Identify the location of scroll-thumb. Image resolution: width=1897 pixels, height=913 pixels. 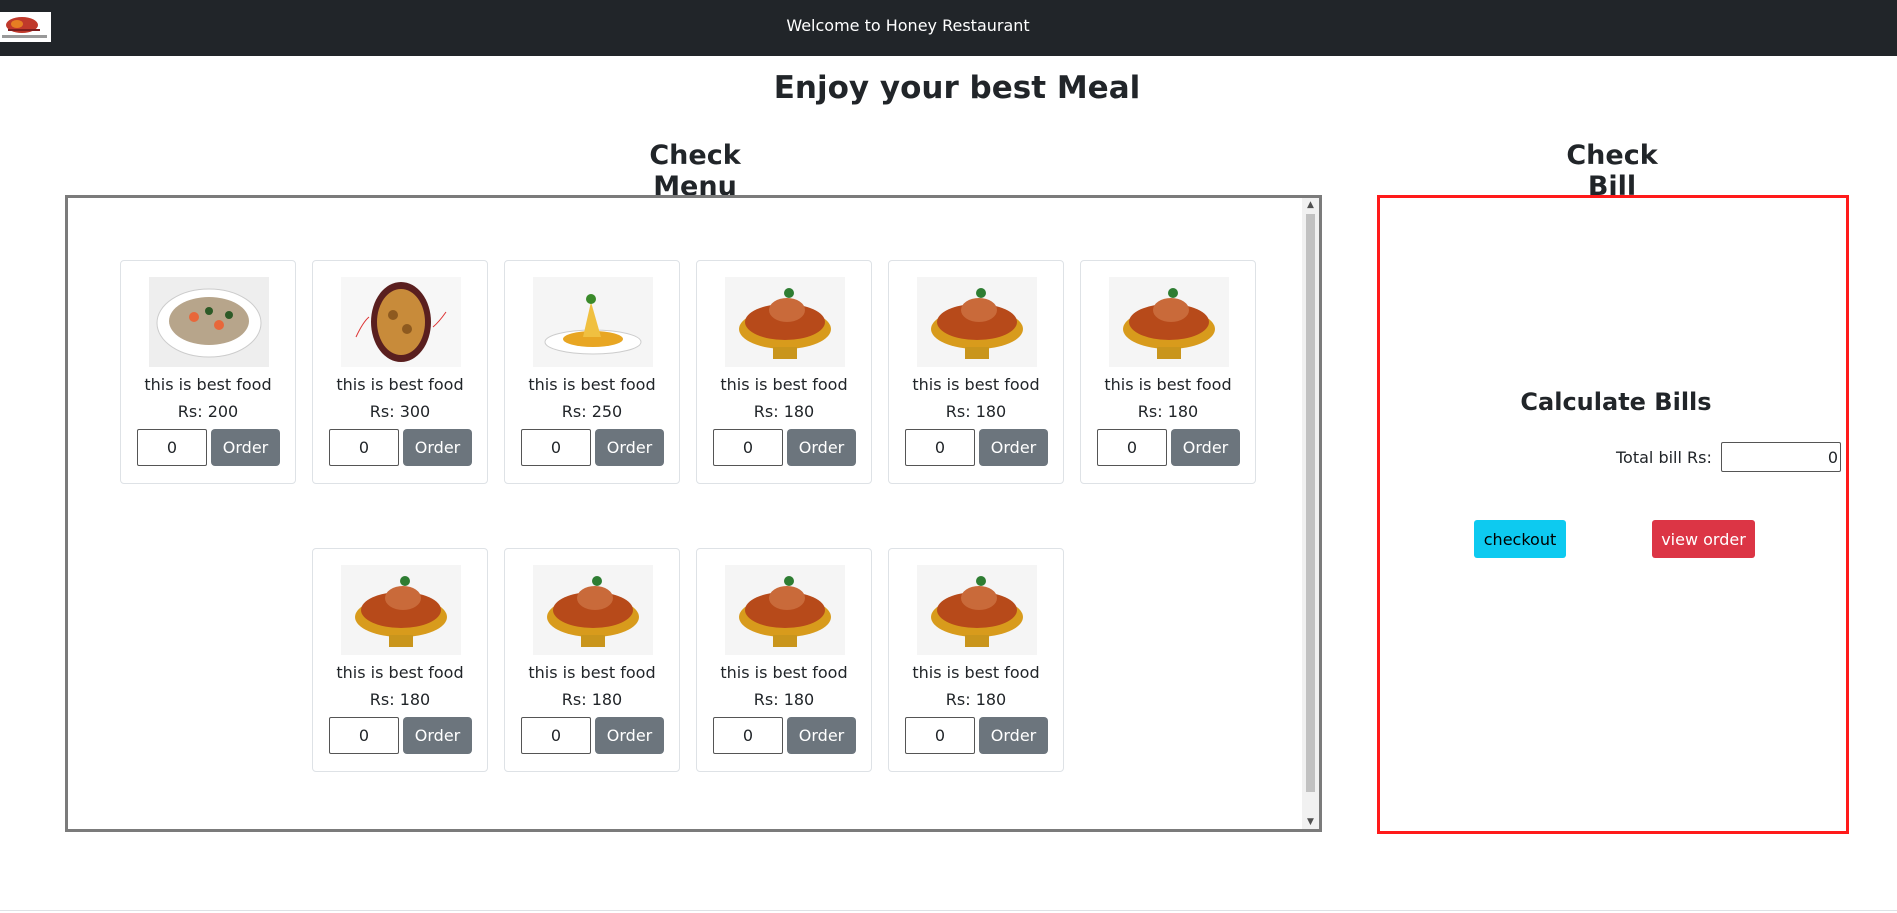
(1310, 503).